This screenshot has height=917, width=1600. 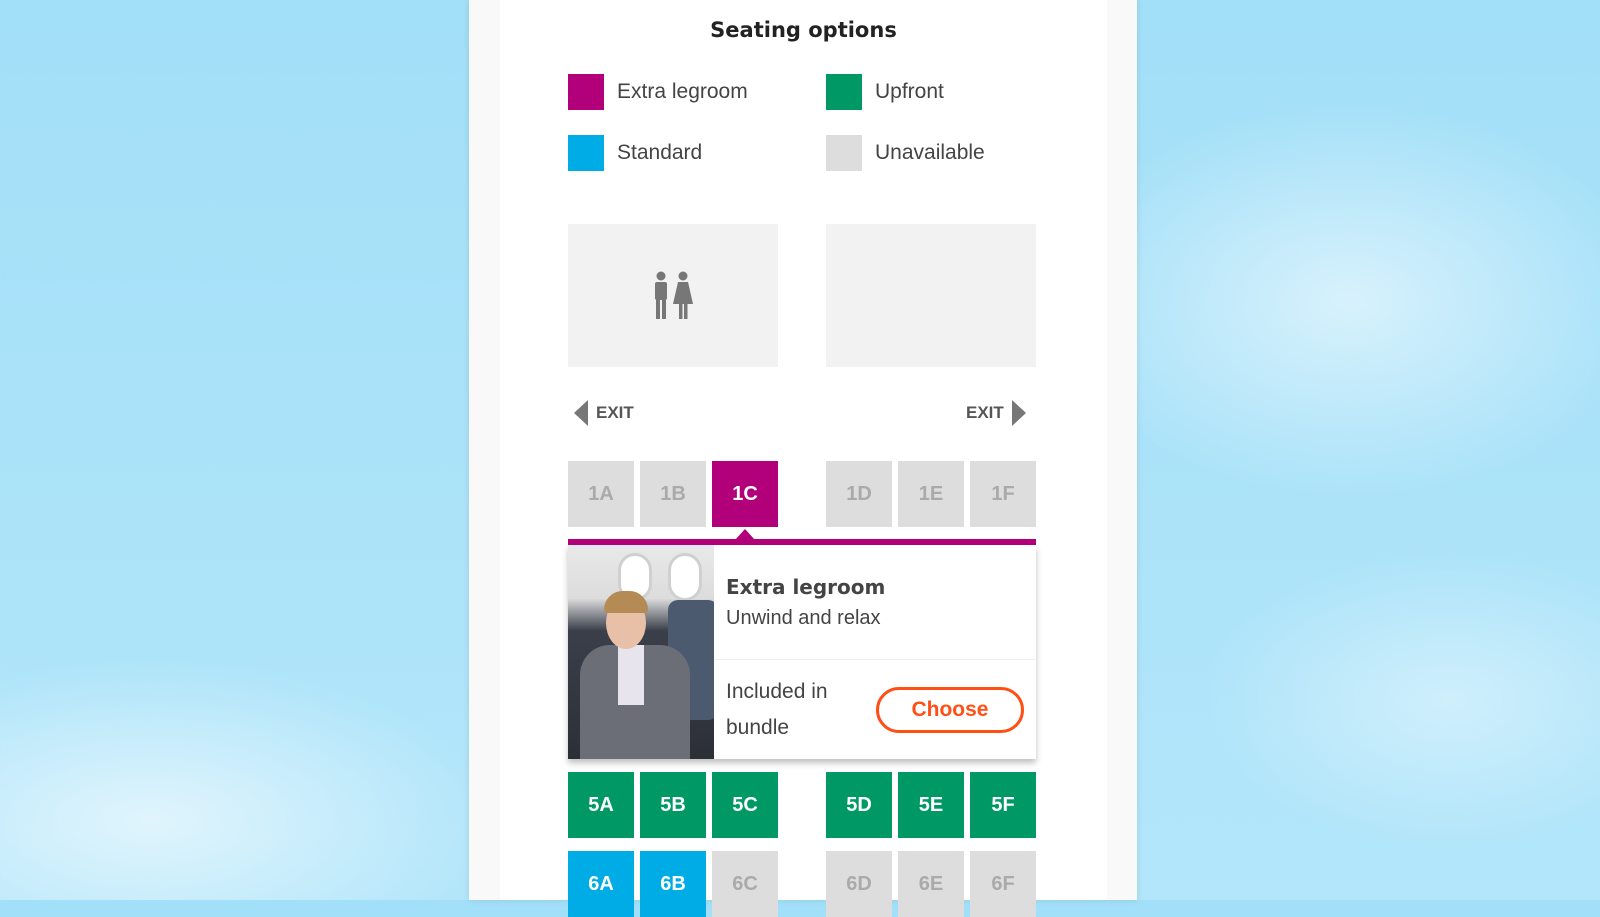 What do you see at coordinates (673, 884) in the screenshot?
I see `seat-6B: 6B` at bounding box center [673, 884].